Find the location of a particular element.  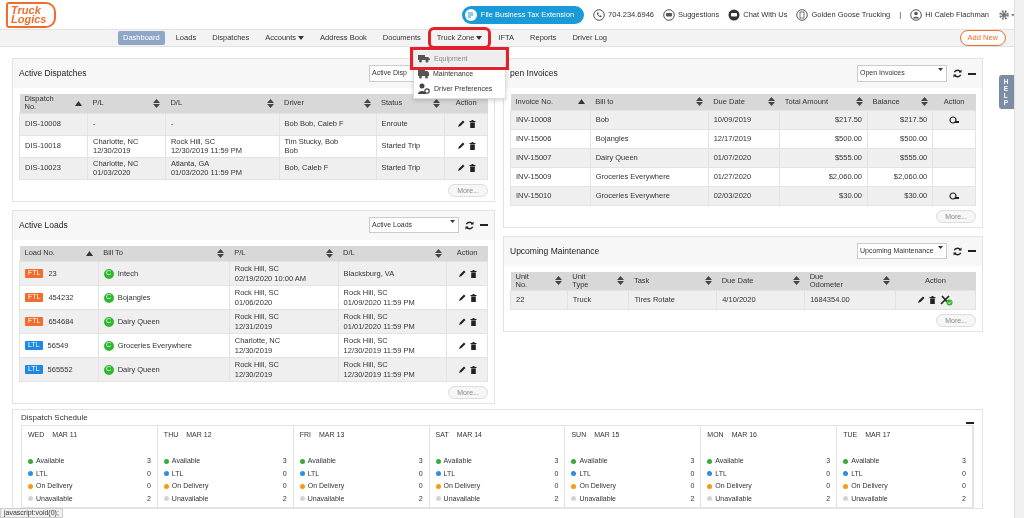

panel-title: Dispatch Schedule is located at coordinates (54, 417).